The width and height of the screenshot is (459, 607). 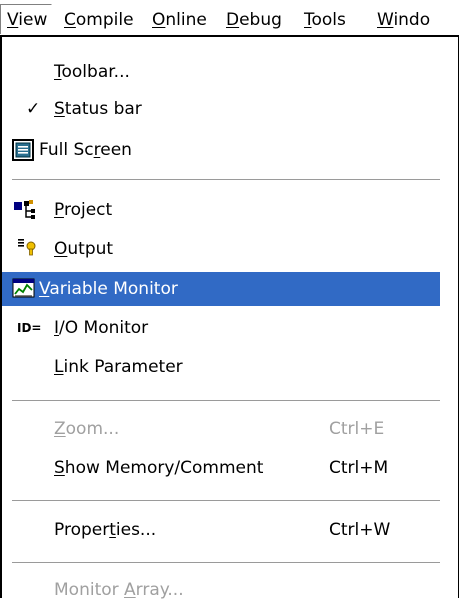 I want to click on variable-monitor-icon, so click(x=23, y=289).